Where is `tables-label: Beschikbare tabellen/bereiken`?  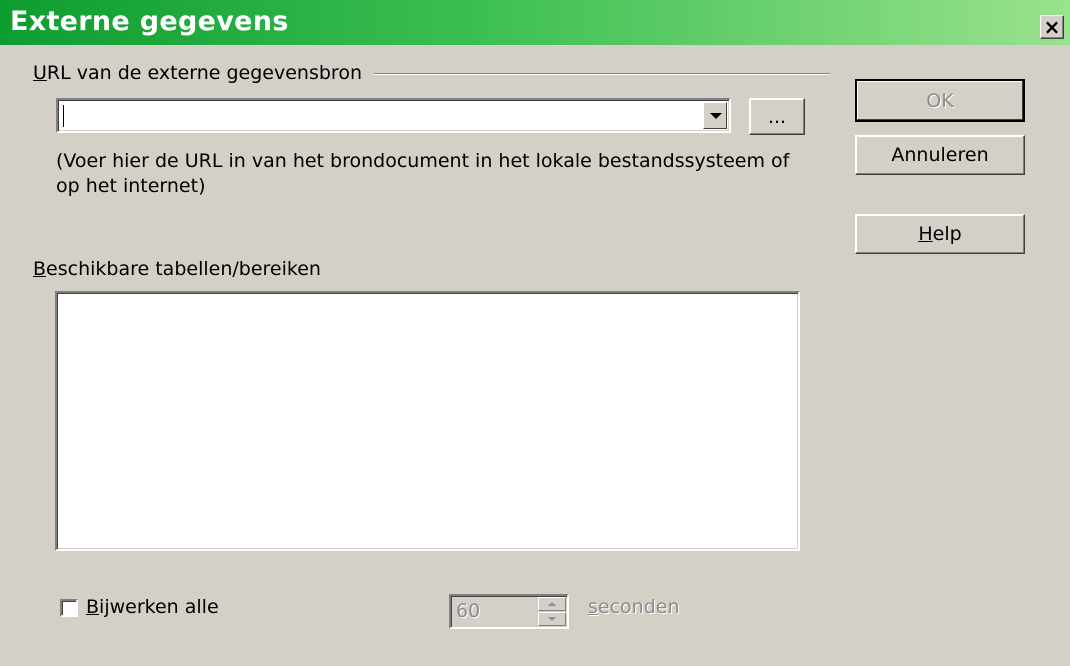 tables-label: Beschikbare tabellen/bereiken is located at coordinates (177, 269).